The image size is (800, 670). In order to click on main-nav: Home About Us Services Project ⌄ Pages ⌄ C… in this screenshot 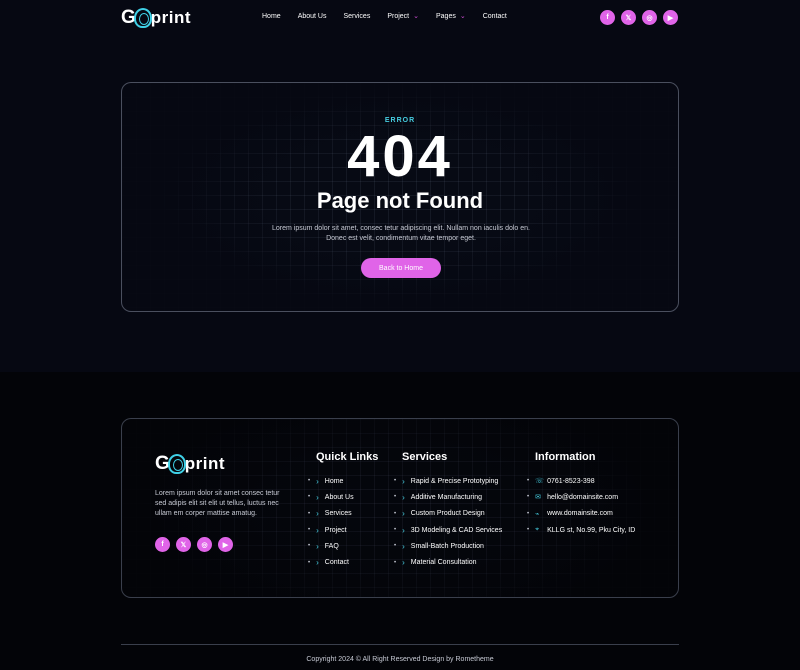, I will do `click(393, 16)`.